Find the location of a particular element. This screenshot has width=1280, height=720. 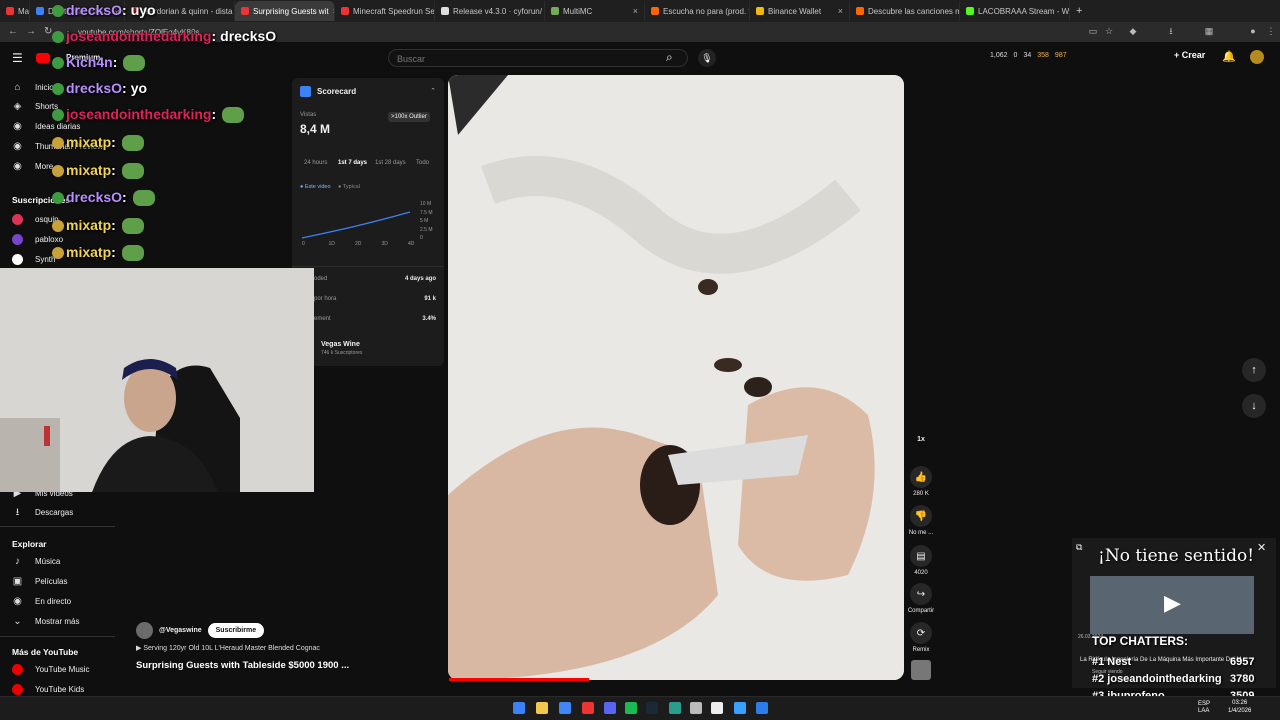

subscribe-button: Suscribirme is located at coordinates (236, 630).